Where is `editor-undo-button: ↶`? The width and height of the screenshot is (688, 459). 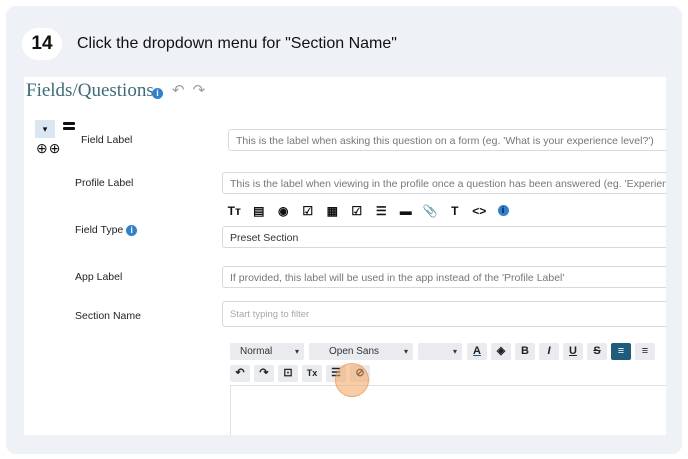 editor-undo-button: ↶ is located at coordinates (240, 373).